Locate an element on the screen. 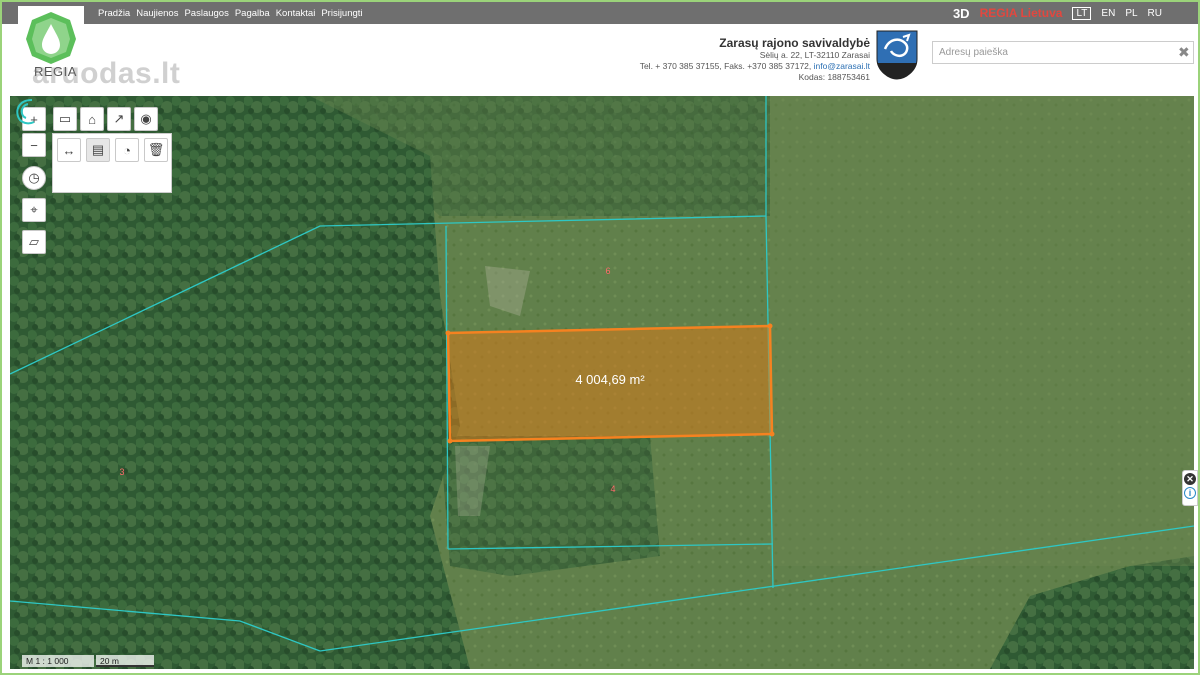  minus-icon: − is located at coordinates (34, 145).